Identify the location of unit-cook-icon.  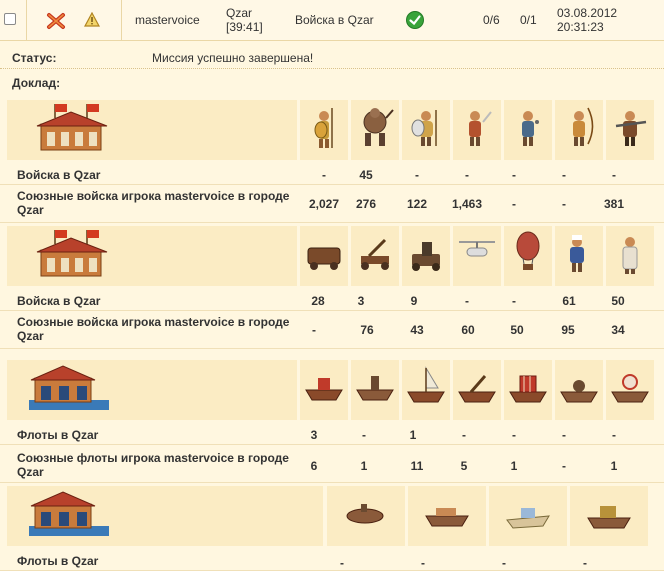
(579, 256).